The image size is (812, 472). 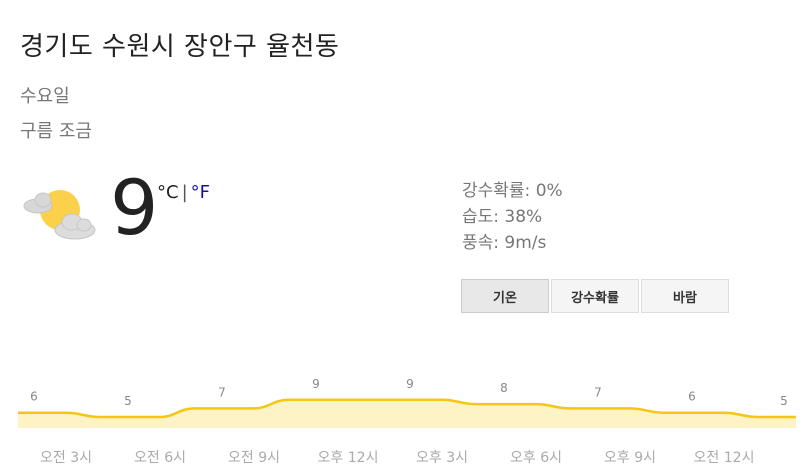 I want to click on time-axis-label: 오후 3시, so click(x=442, y=458).